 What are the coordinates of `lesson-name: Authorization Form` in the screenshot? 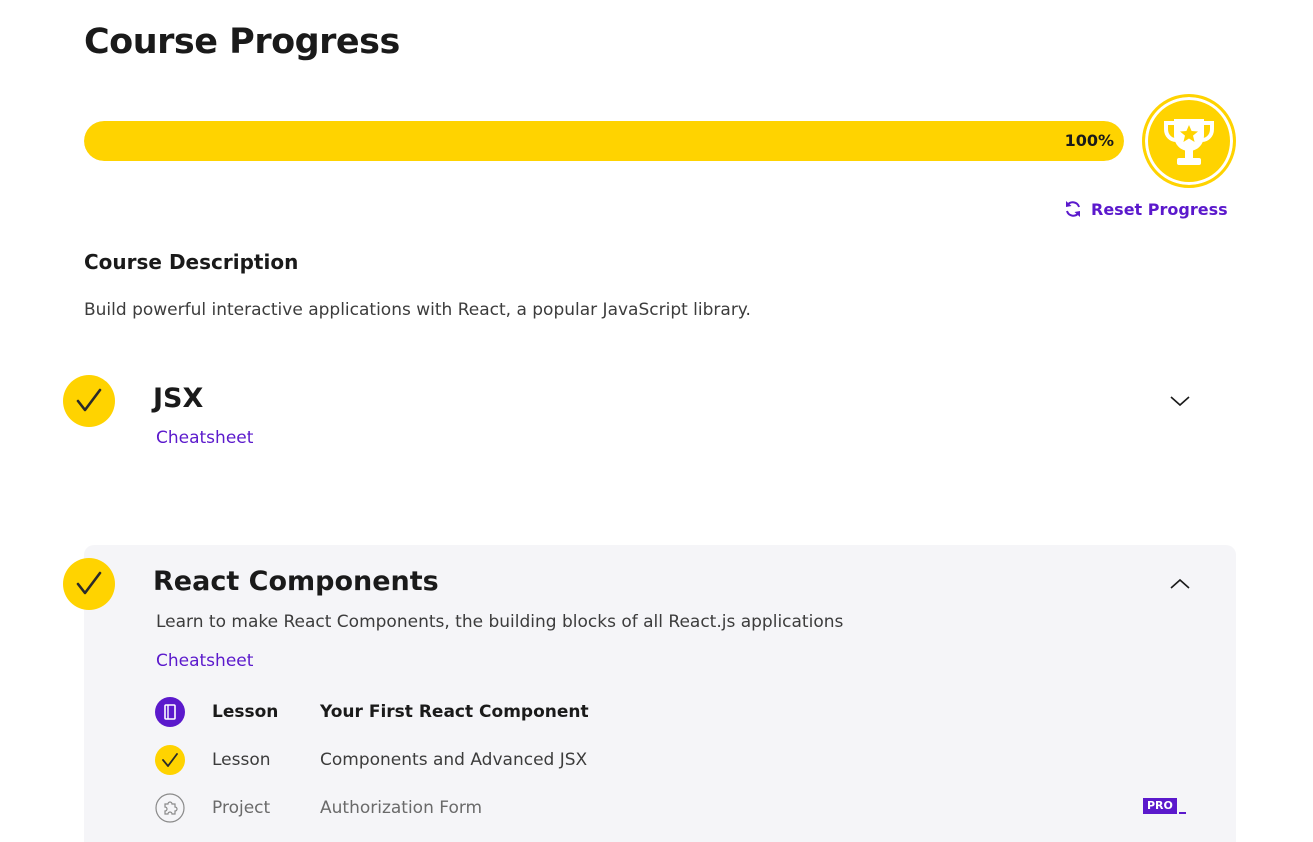 It's located at (401, 808).